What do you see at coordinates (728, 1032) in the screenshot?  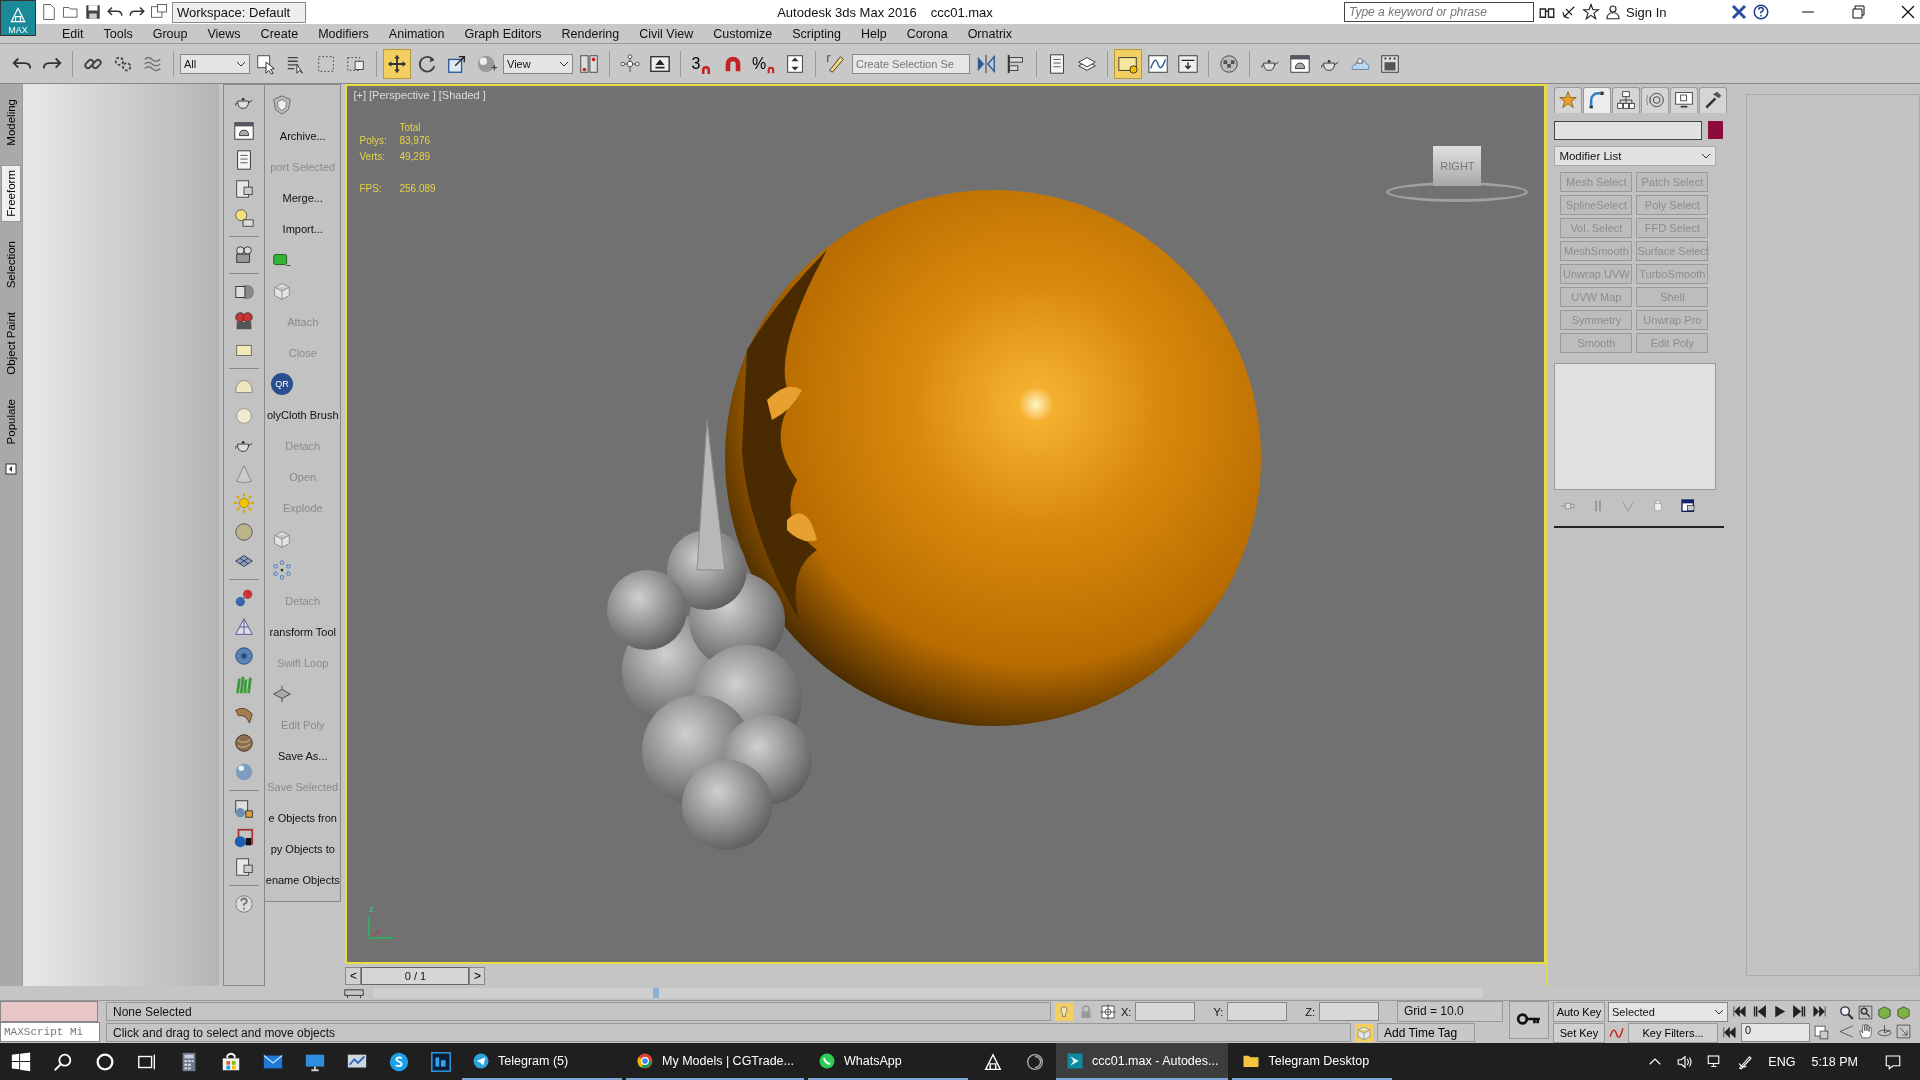 I see `prompt-text: Click and drag to select and move objects` at bounding box center [728, 1032].